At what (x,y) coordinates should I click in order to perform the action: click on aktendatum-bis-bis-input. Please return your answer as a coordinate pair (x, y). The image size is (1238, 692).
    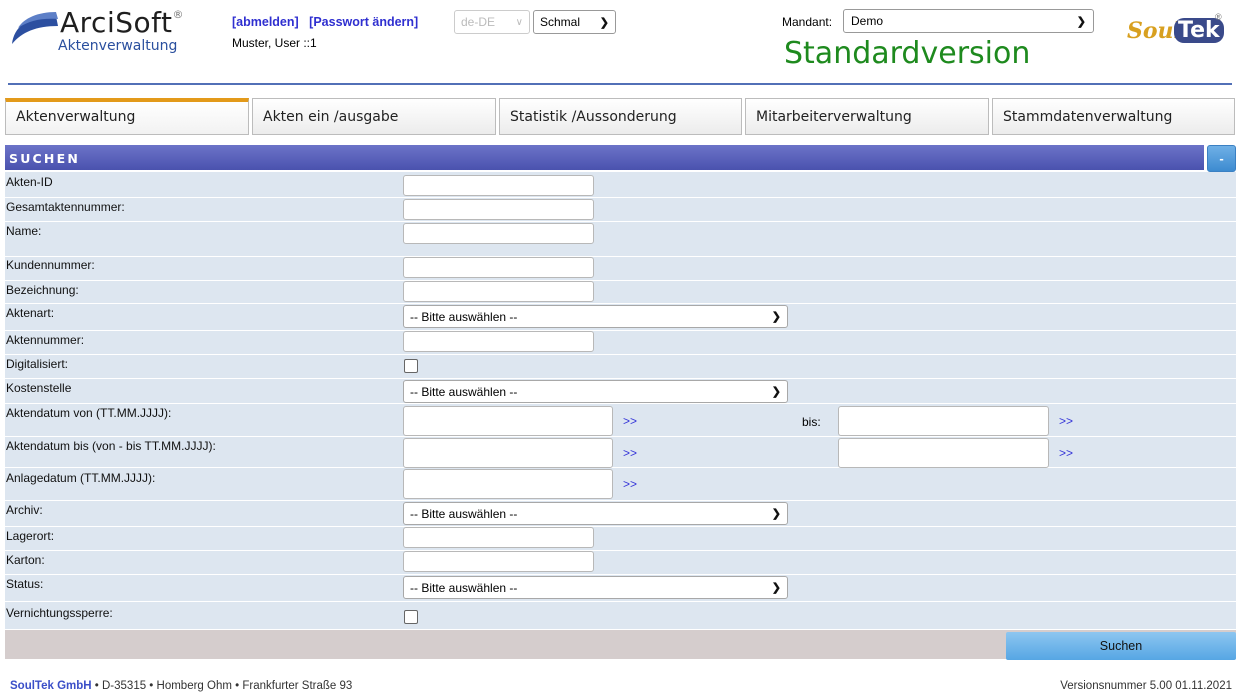
    Looking at the image, I should click on (943, 453).